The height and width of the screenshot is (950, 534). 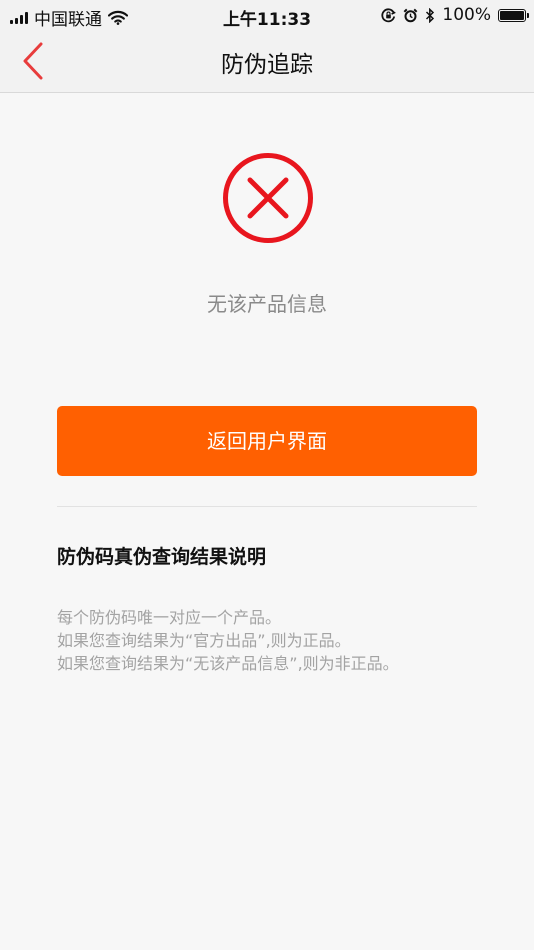 I want to click on explanation-line: 如果您查询结果为“无该产品信息”,则为非正品。, so click(x=228, y=663).